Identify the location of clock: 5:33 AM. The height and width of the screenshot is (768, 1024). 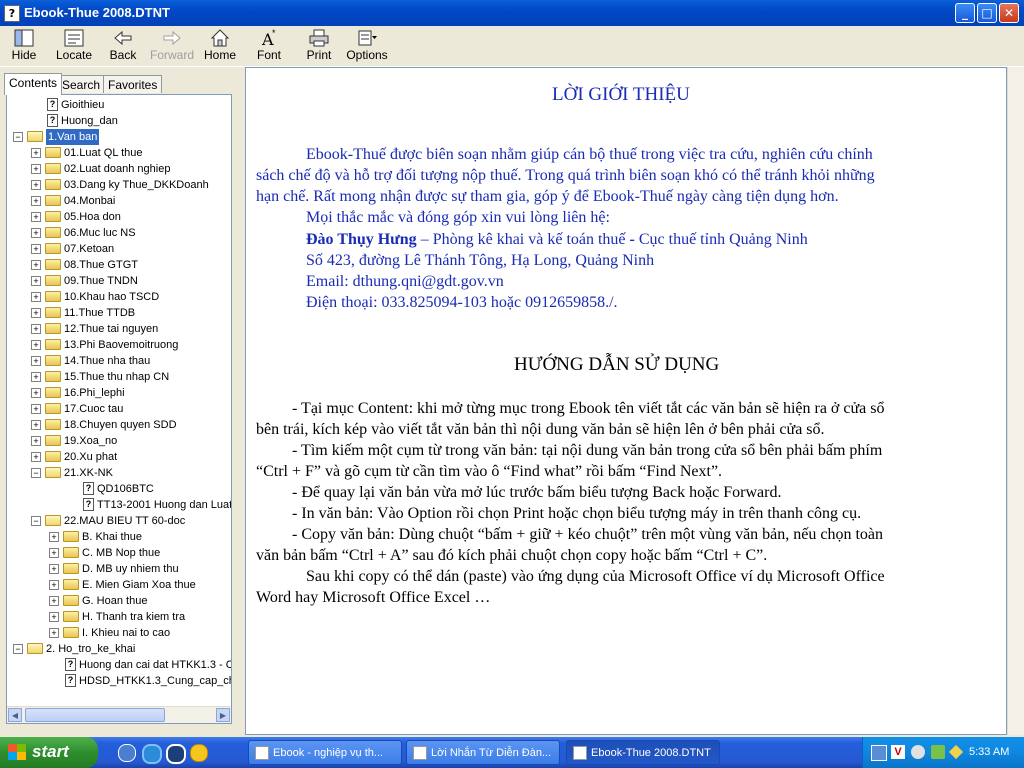
(989, 752).